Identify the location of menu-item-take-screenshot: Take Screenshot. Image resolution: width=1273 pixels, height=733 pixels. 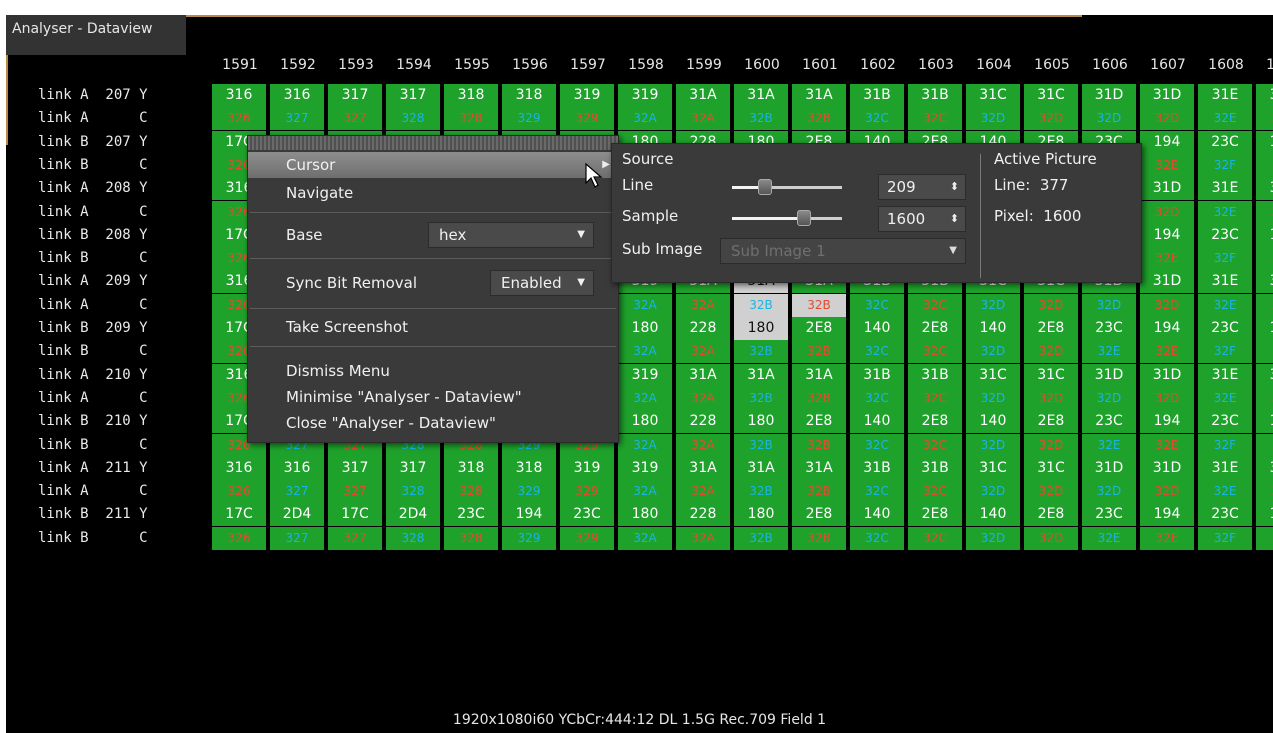
(433, 327).